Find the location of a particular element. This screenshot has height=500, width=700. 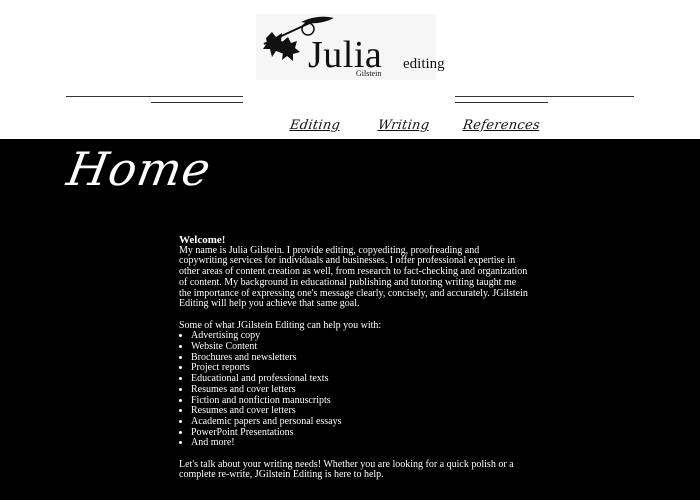

page-title: Home is located at coordinates (139, 169).